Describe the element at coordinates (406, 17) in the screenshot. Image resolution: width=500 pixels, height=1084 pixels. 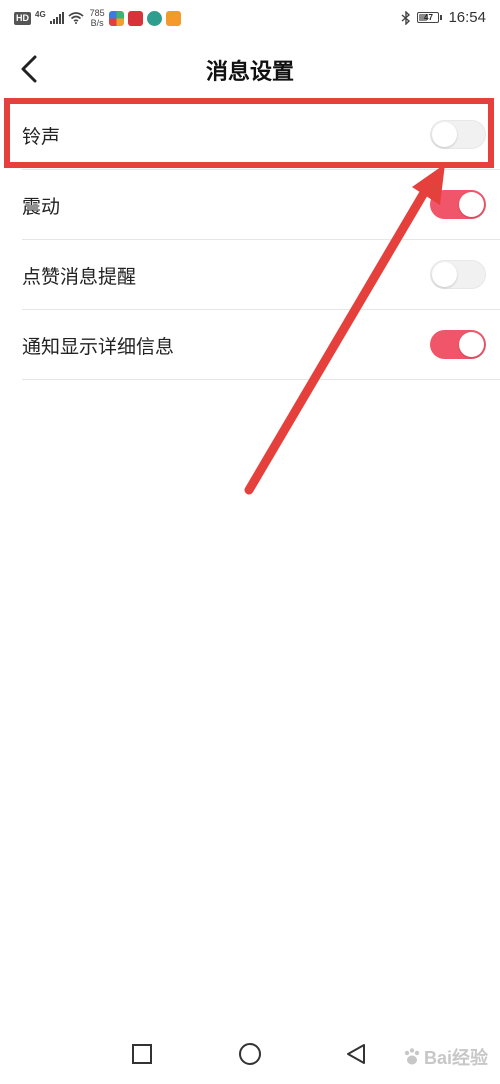
I see `bluetooth-icon` at that location.